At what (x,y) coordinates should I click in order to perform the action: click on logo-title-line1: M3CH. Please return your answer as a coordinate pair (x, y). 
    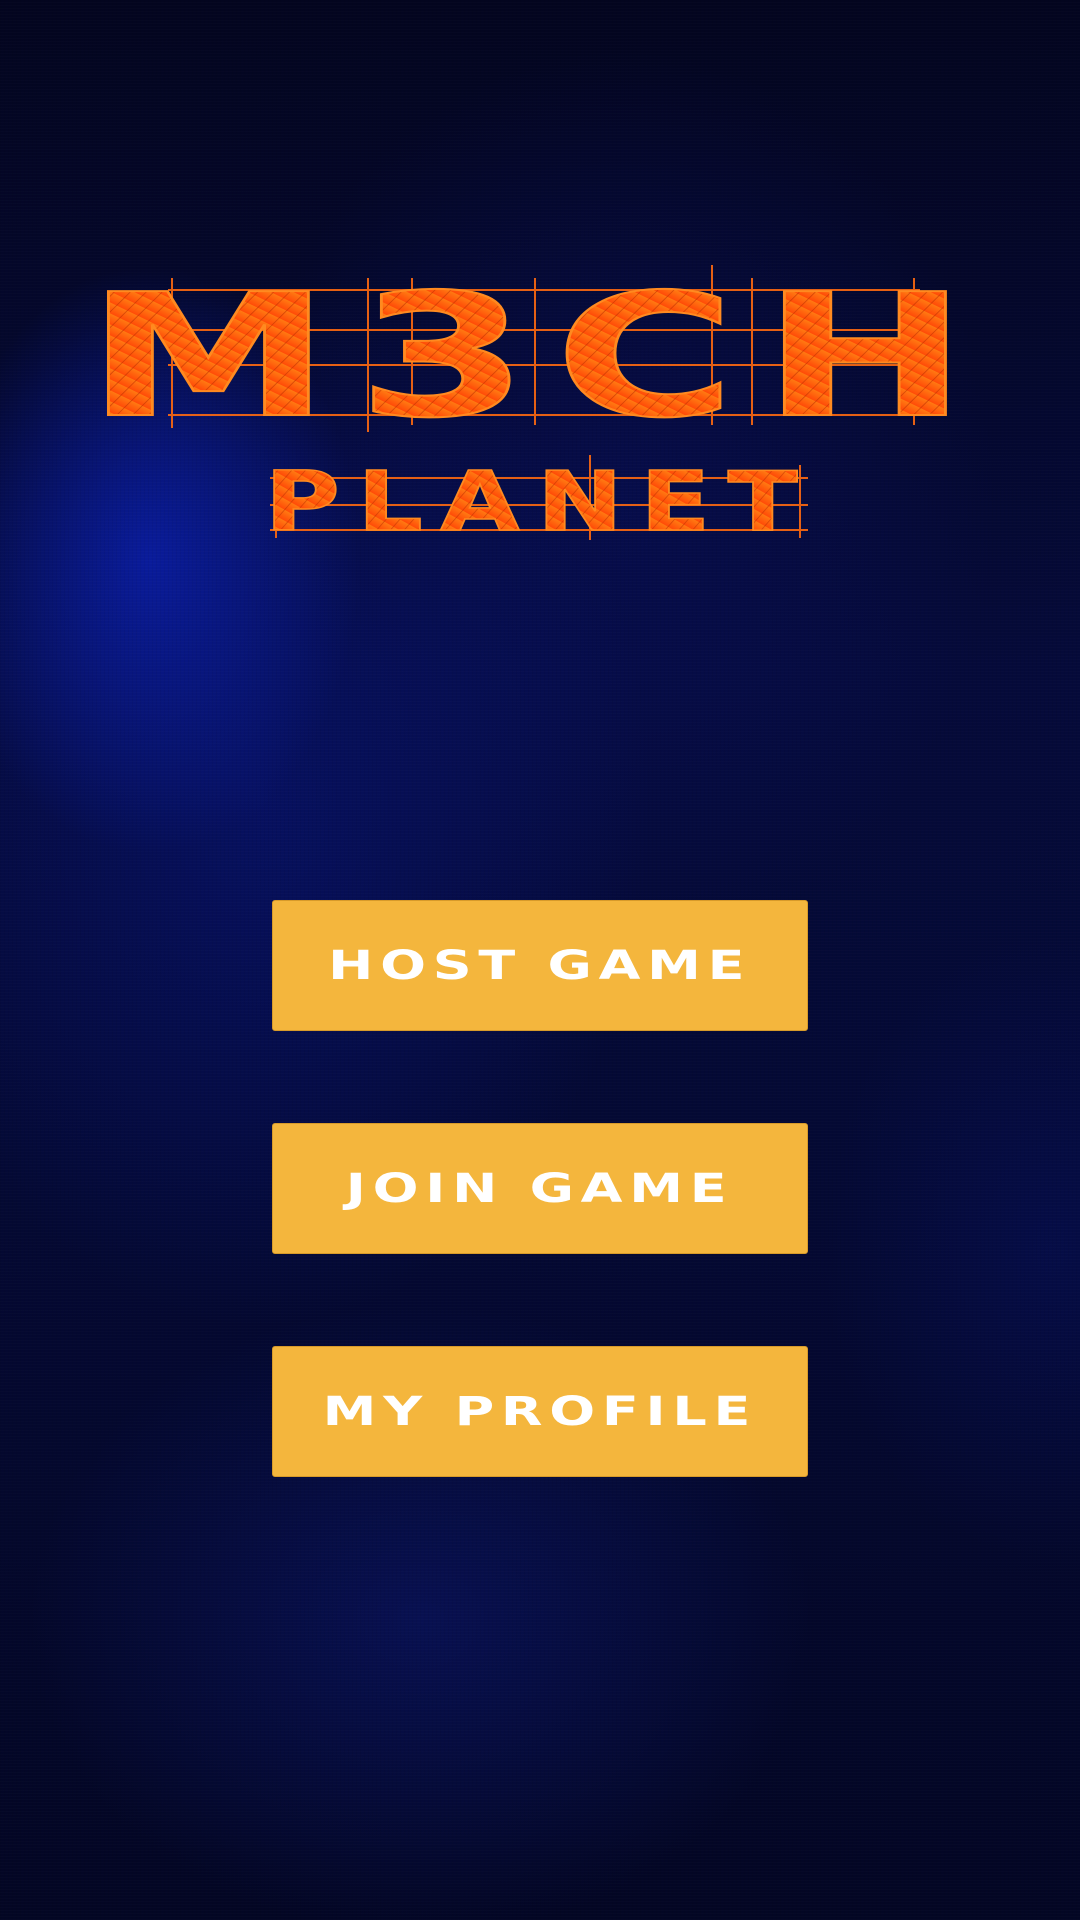
    Looking at the image, I should click on (540, 356).